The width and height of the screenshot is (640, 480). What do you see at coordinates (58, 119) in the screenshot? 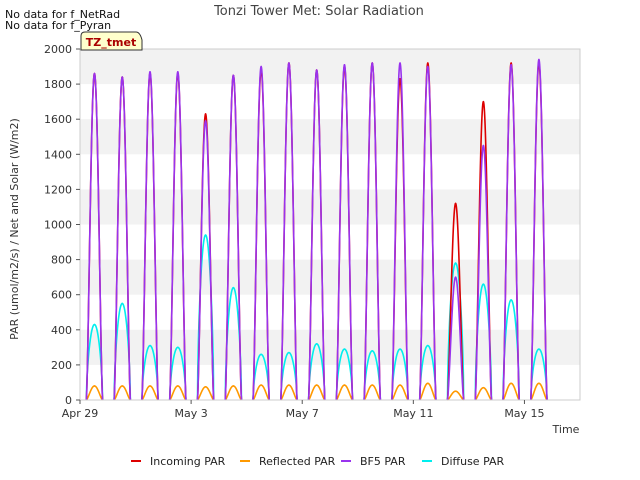
I see `y-tick-label: 1600` at bounding box center [58, 119].